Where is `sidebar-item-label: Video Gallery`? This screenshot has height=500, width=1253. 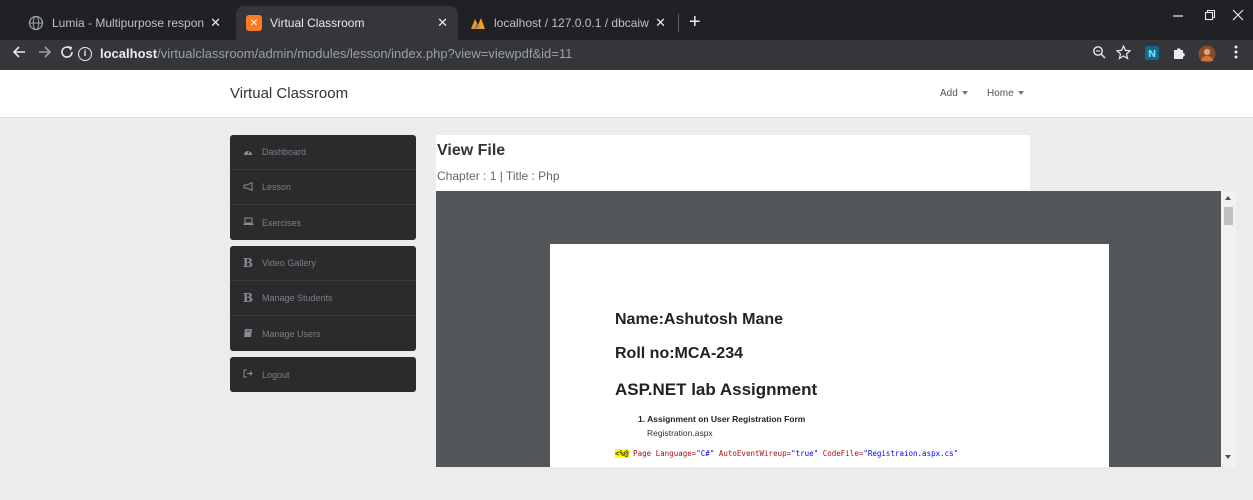 sidebar-item-label: Video Gallery is located at coordinates (289, 263).